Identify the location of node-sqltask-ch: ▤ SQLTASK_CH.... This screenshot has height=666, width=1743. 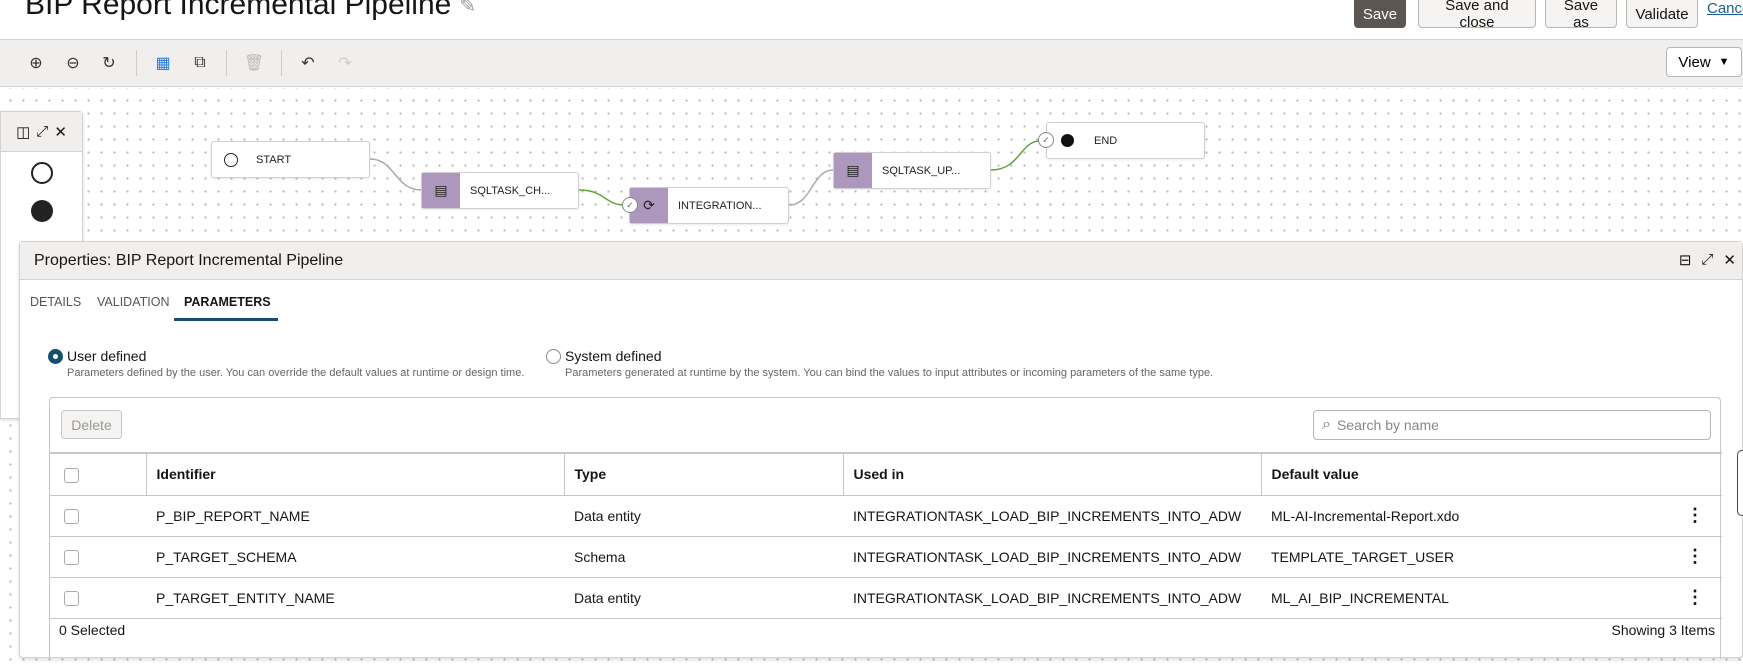
(500, 190).